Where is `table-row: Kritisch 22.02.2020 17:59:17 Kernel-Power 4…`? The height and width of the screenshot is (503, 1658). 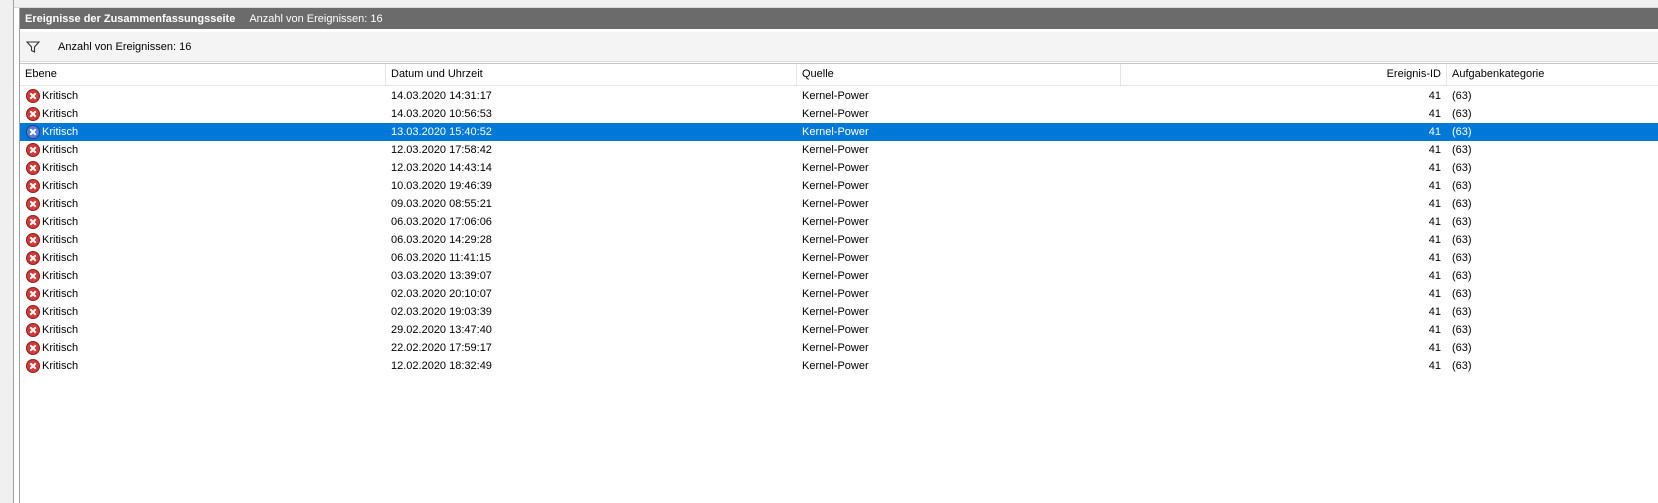
table-row: Kritisch 22.02.2020 17:59:17 Kernel-Power 4… is located at coordinates (839, 348).